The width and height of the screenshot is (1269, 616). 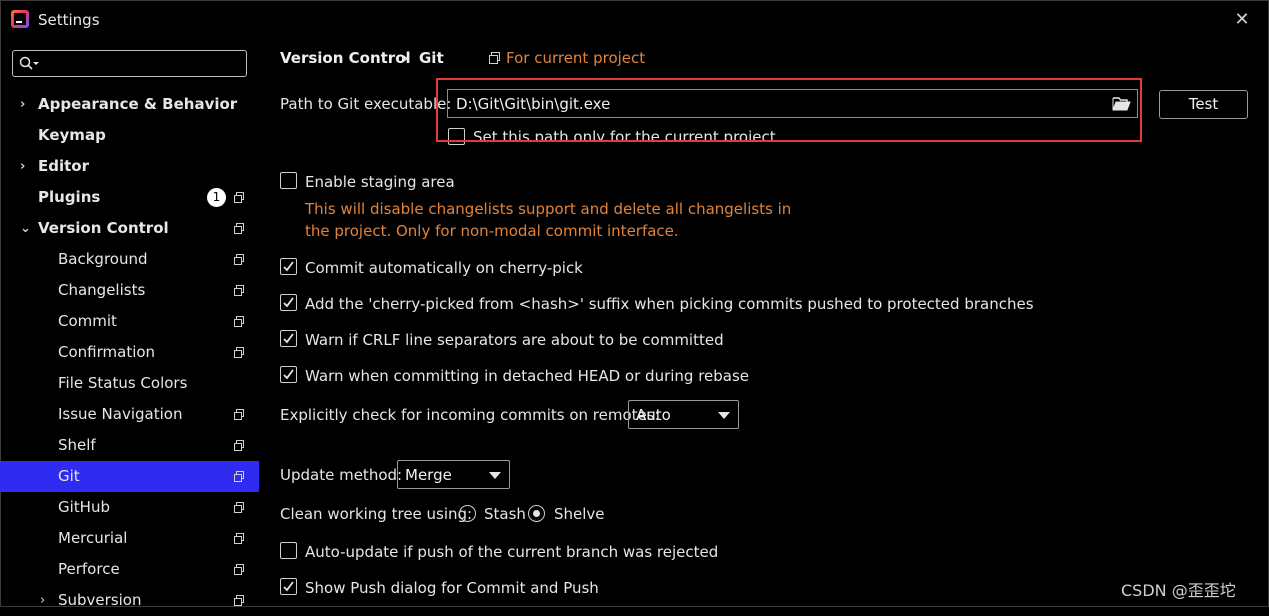 I want to click on sidebar-item-background: Background, so click(x=129, y=259).